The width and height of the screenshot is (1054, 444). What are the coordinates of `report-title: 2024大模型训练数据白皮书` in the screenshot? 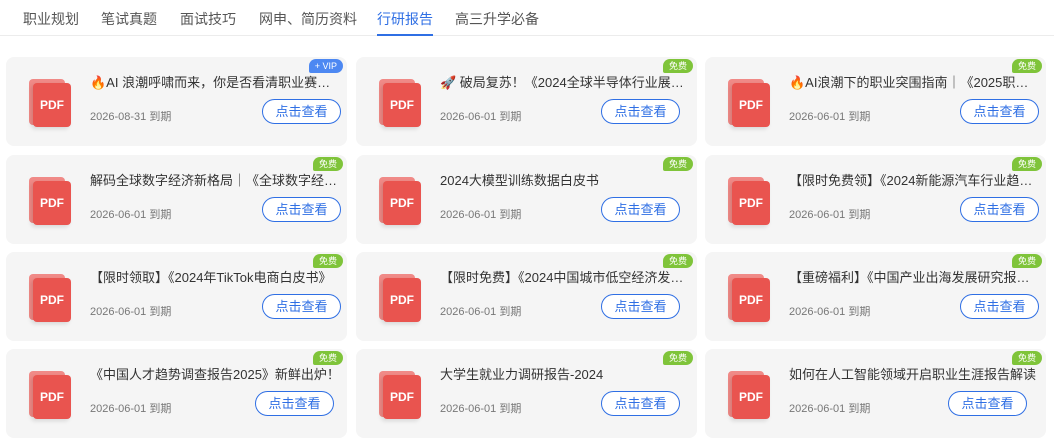 It's located at (519, 180).